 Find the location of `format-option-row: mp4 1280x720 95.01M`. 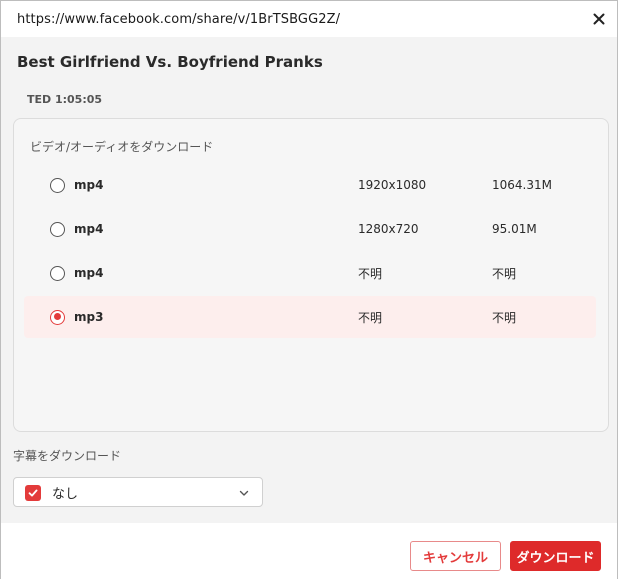

format-option-row: mp4 1280x720 95.01M is located at coordinates (310, 229).